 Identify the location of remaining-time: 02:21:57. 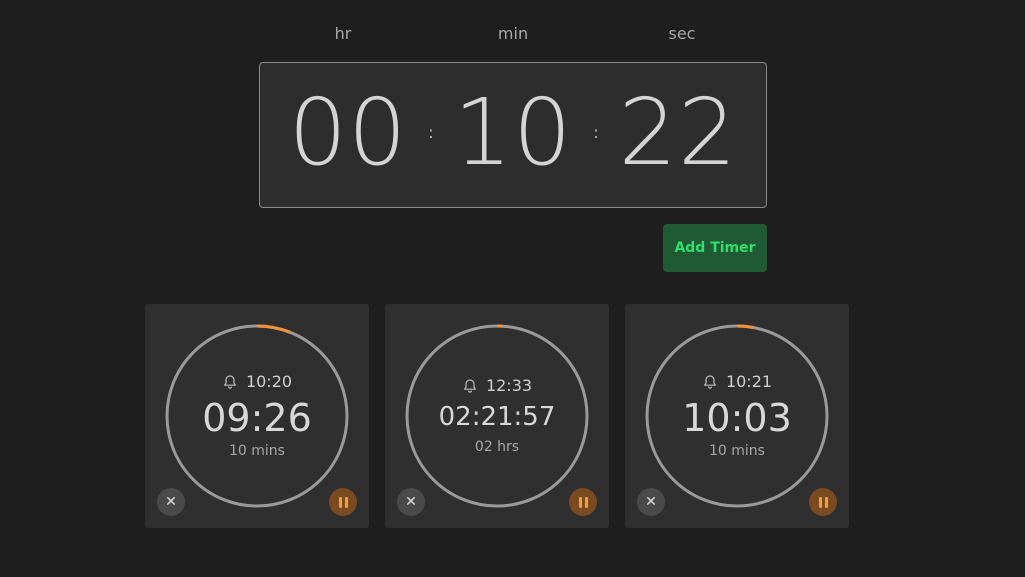
(497, 417).